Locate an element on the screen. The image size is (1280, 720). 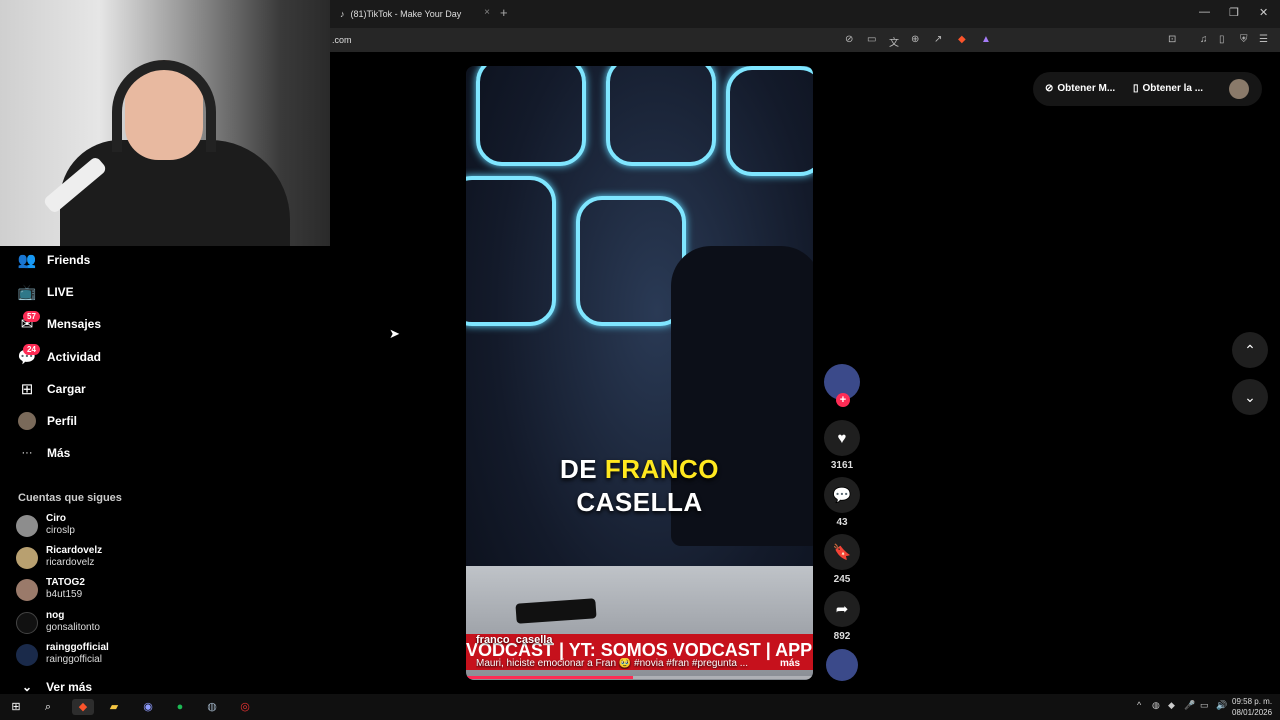
tiktok-icon: ♪ is located at coordinates (342, 14).